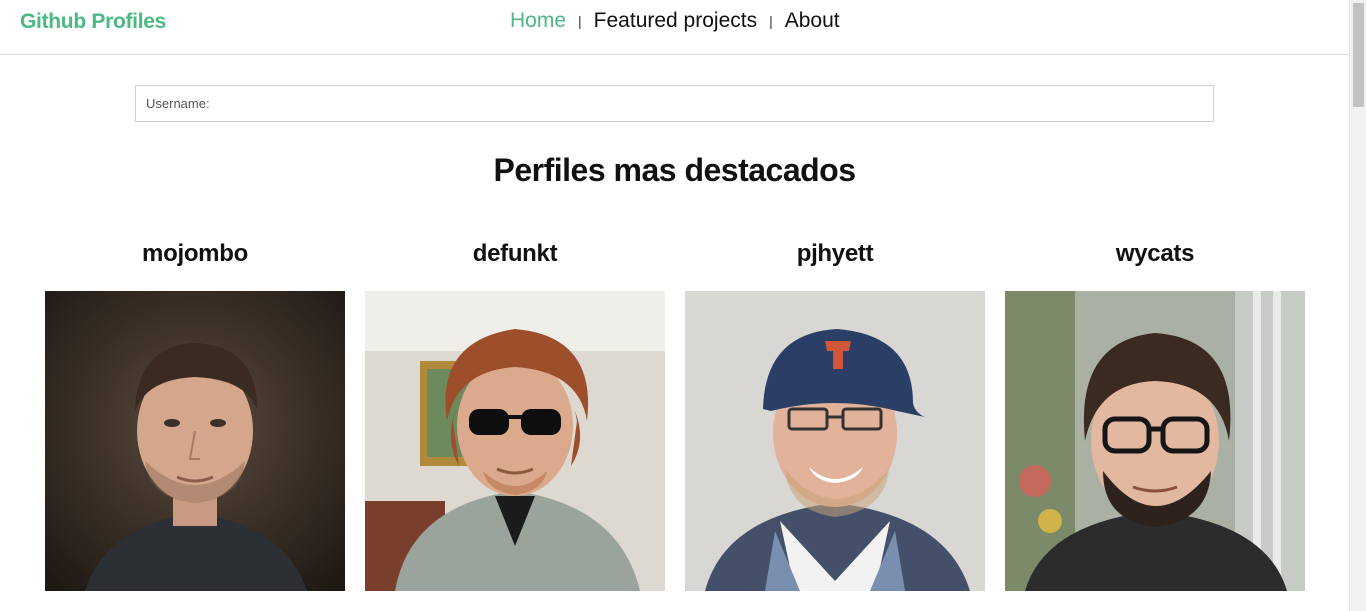  I want to click on profile-card: pjhyett, so click(835, 415).